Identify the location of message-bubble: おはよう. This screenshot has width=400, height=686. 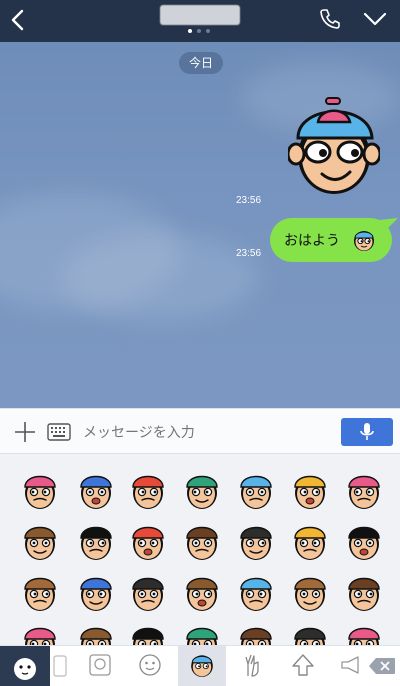
(331, 240).